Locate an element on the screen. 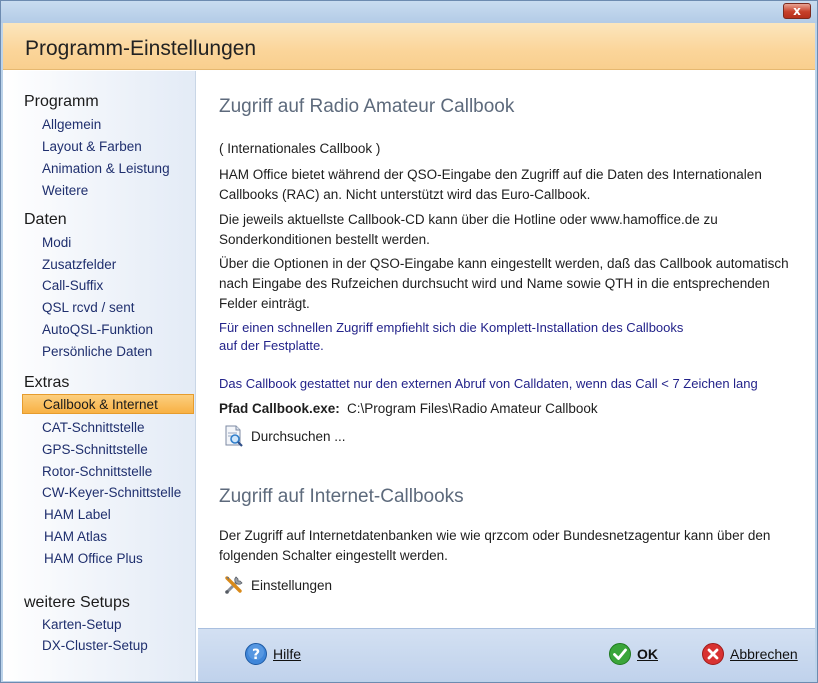  tools-icon is located at coordinates (234, 585).